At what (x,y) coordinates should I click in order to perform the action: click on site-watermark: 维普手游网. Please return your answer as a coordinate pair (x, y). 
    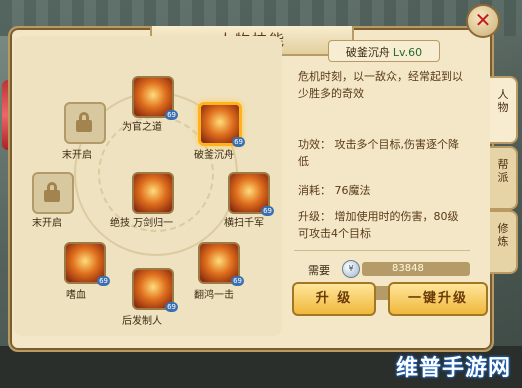
    Looking at the image, I should click on (454, 368).